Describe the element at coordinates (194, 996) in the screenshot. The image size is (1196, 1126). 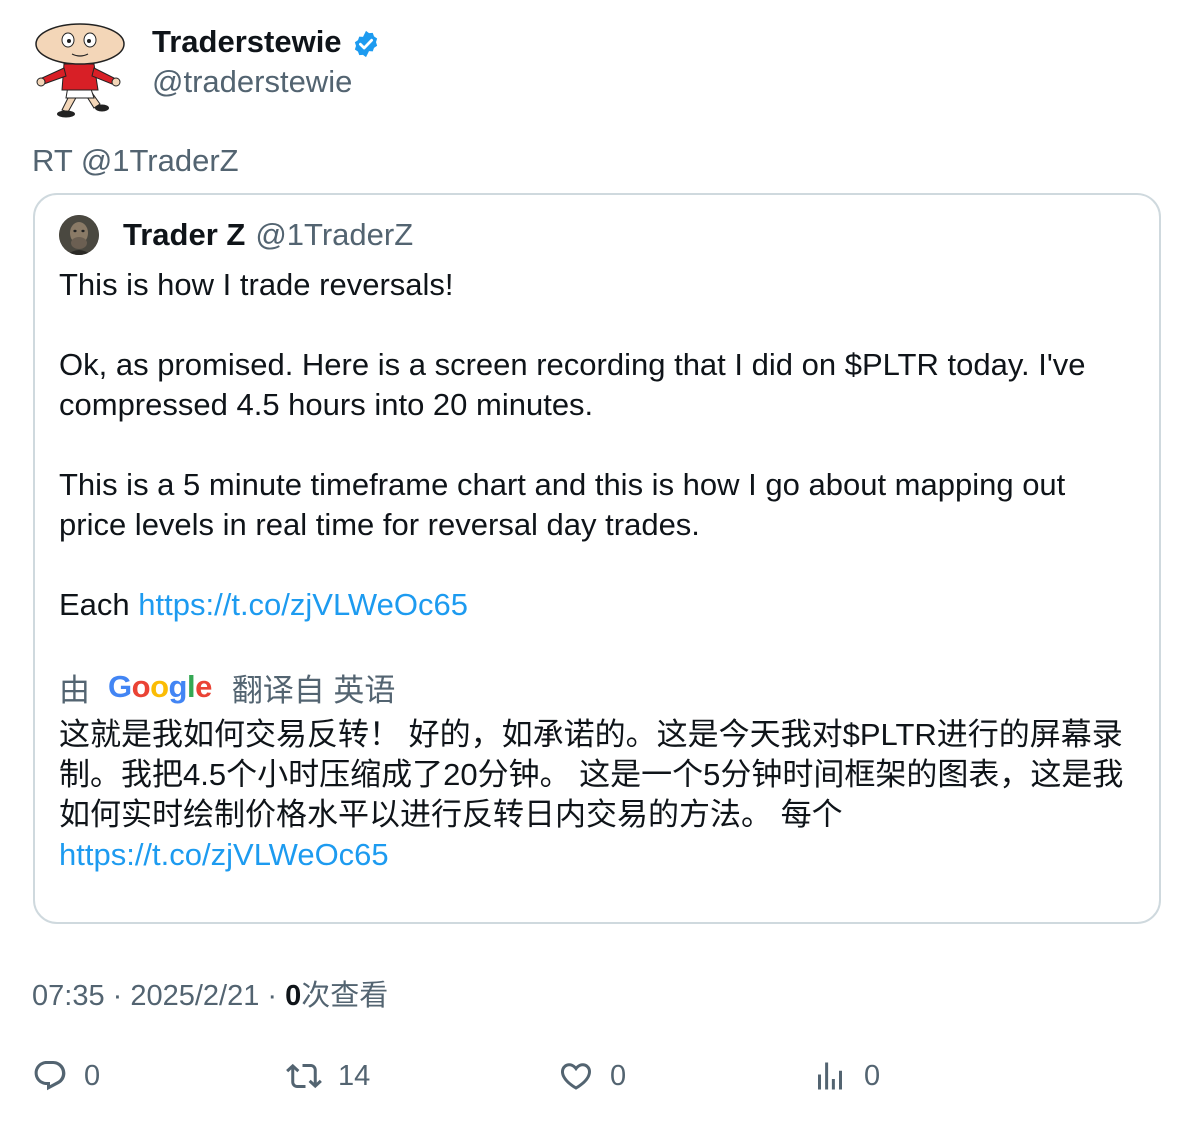
I see `tweet-date: 2025/2/21` at that location.